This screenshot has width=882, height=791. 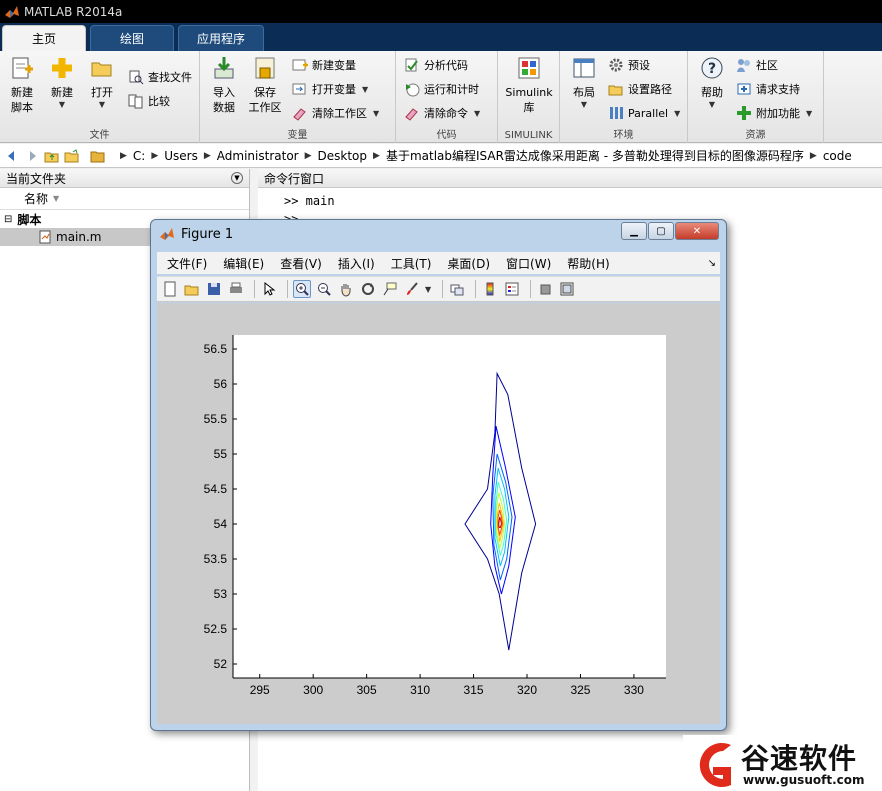 What do you see at coordinates (72, 156) in the screenshot?
I see `browse-folder-icon` at bounding box center [72, 156].